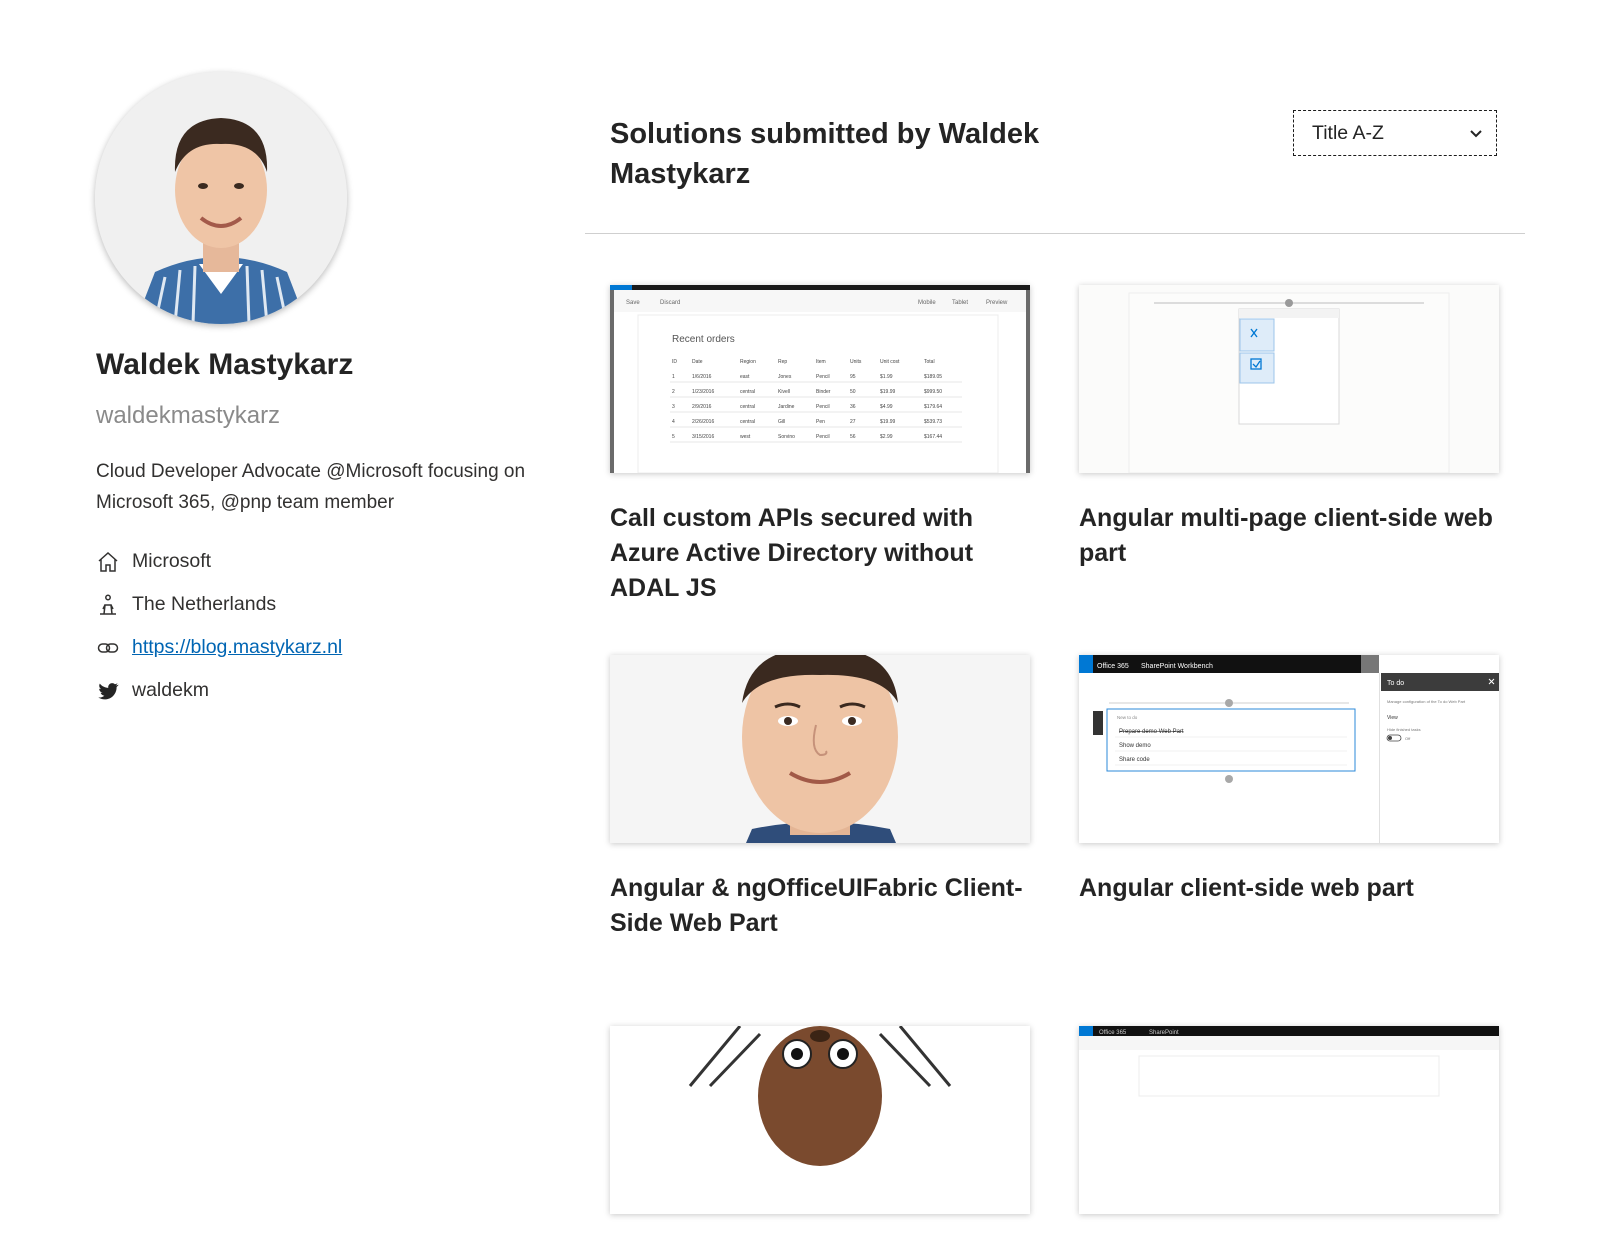  What do you see at coordinates (703, 422) in the screenshot?
I see `thumb-table-cell: 2/26/2016` at bounding box center [703, 422].